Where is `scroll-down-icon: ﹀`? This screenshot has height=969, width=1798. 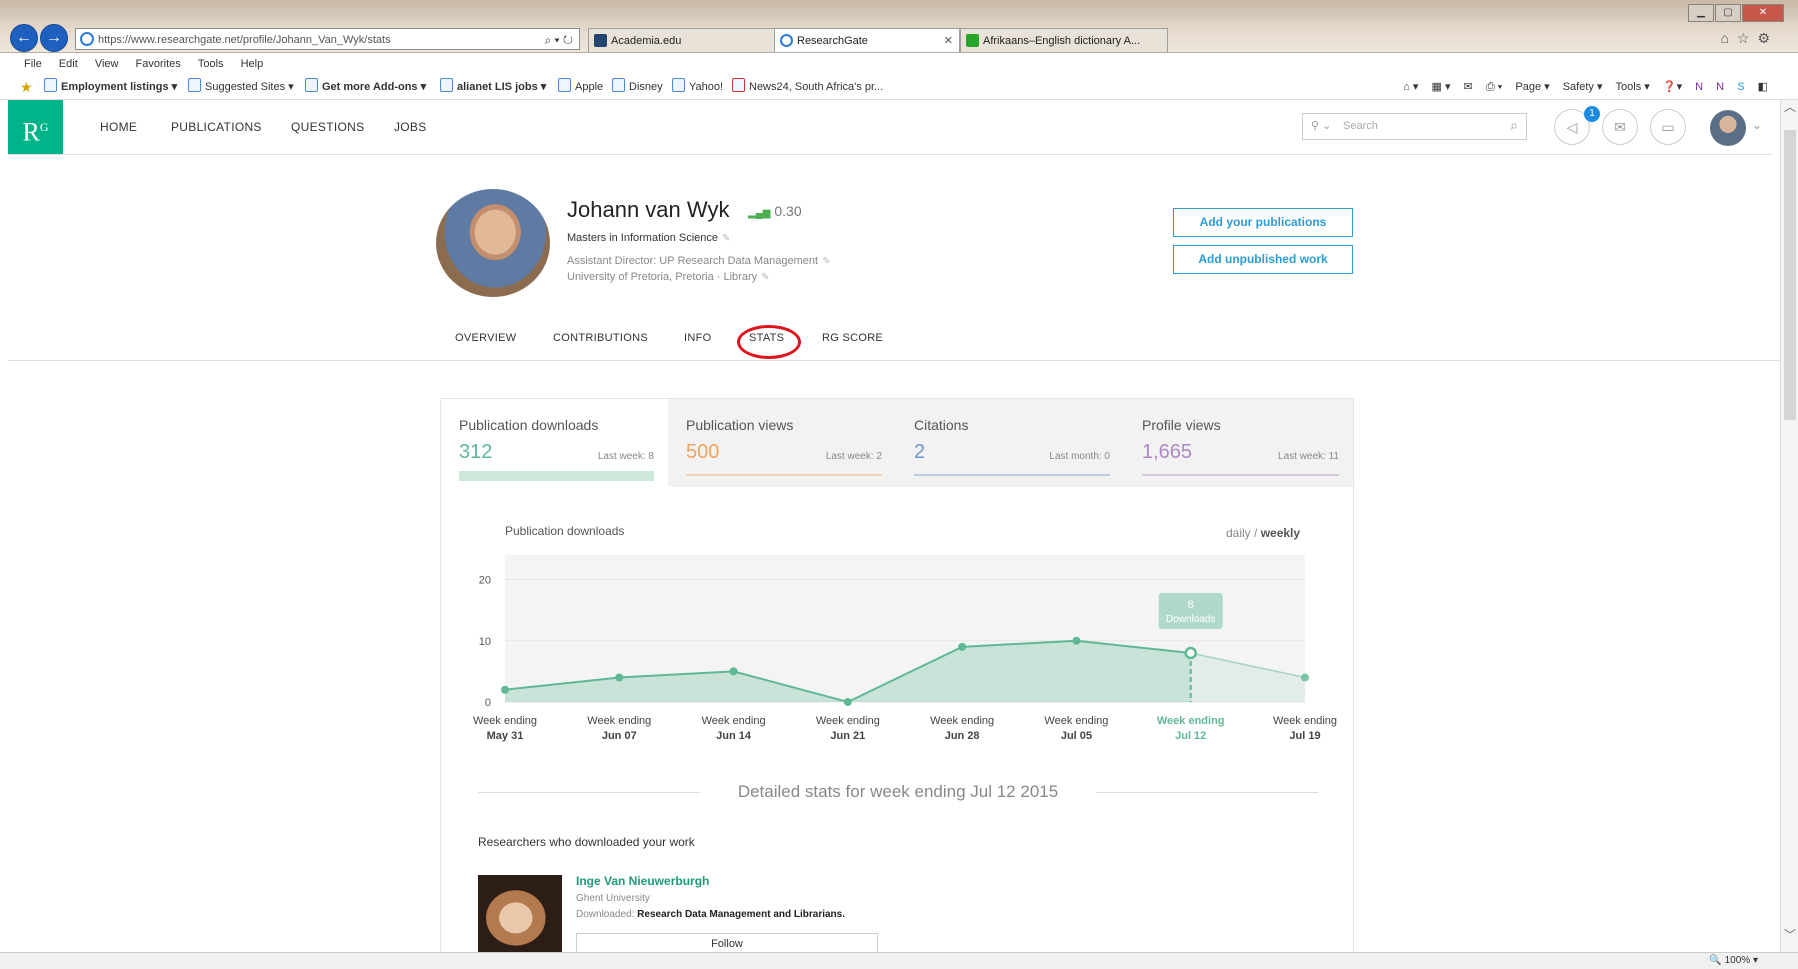
scroll-down-icon: ﹀ is located at coordinates (1790, 934).